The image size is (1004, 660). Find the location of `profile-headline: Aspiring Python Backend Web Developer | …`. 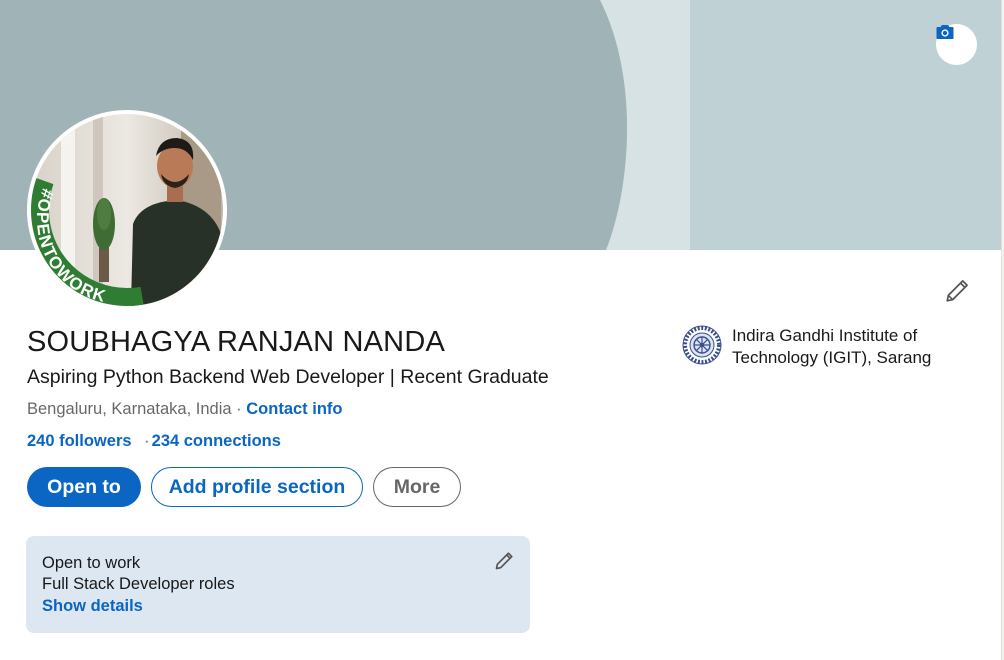

profile-headline: Aspiring Python Backend Web Developer | … is located at coordinates (288, 377).